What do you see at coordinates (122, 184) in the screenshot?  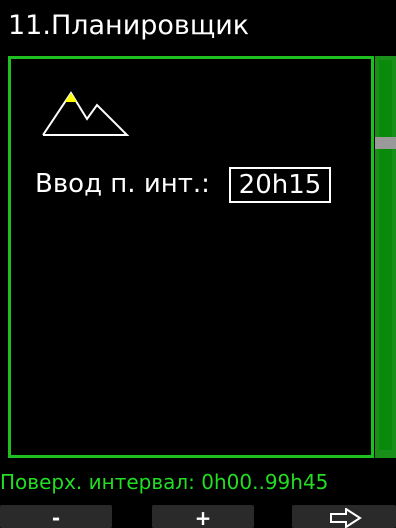 I see `surface-interval-label: Ввод п. инт.:` at bounding box center [122, 184].